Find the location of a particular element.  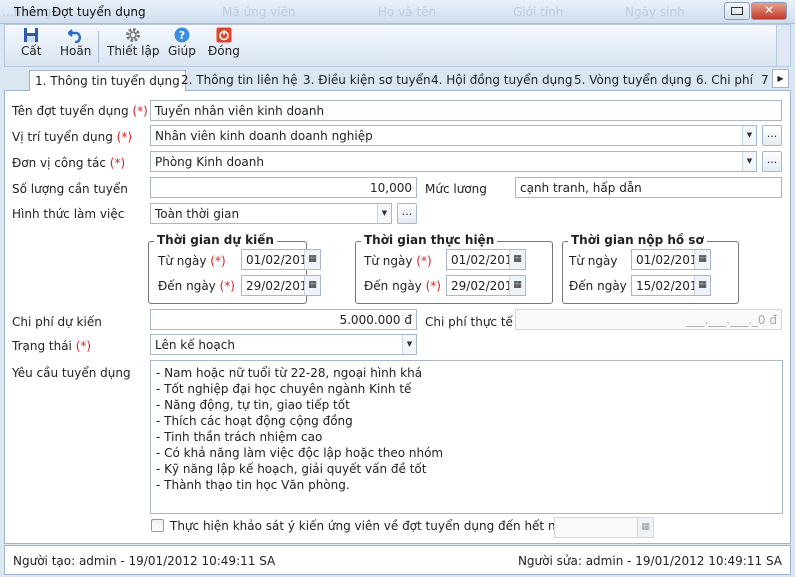

so-luong-label: Số lượng cần tuyển is located at coordinates (70, 189).